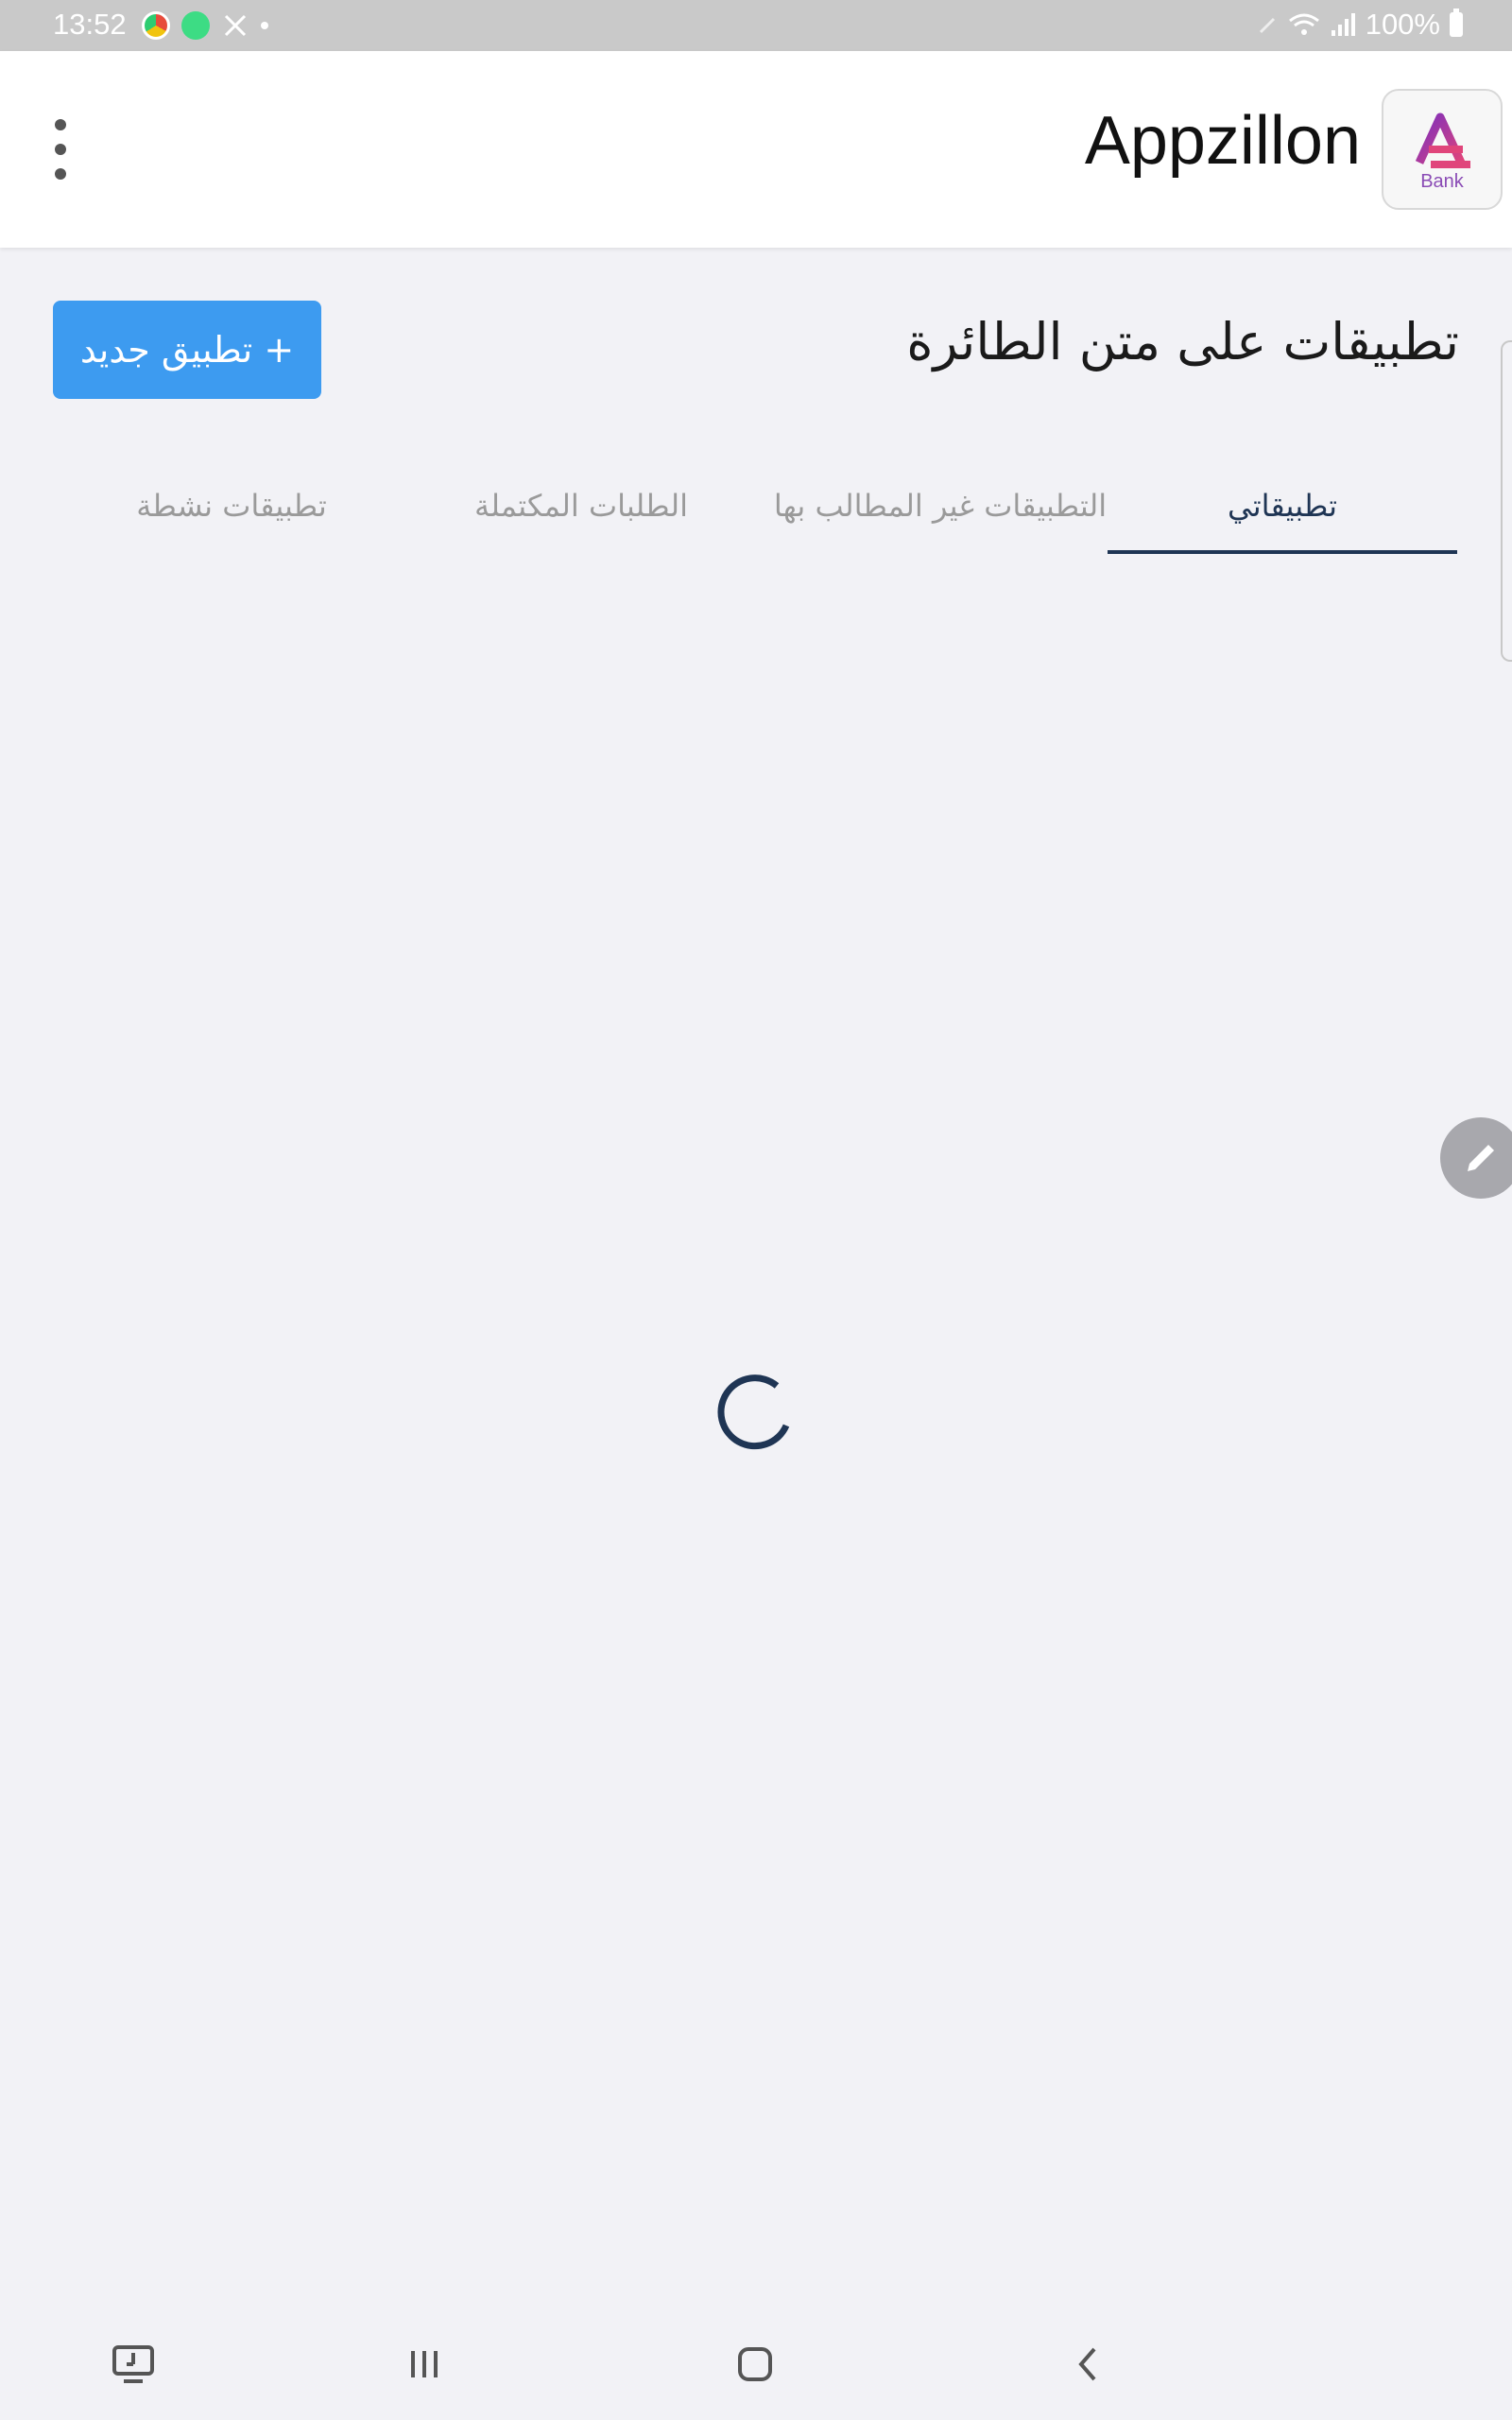  I want to click on edit-button, so click(1476, 1158).